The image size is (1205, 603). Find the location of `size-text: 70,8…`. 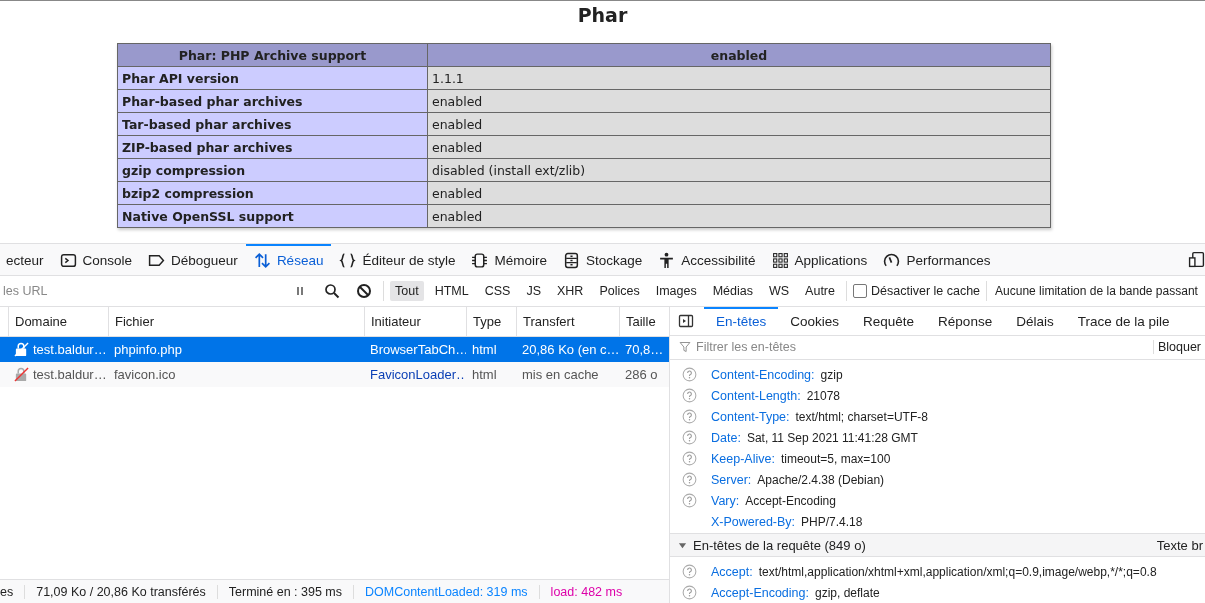

size-text: 70,8… is located at coordinates (644, 349).